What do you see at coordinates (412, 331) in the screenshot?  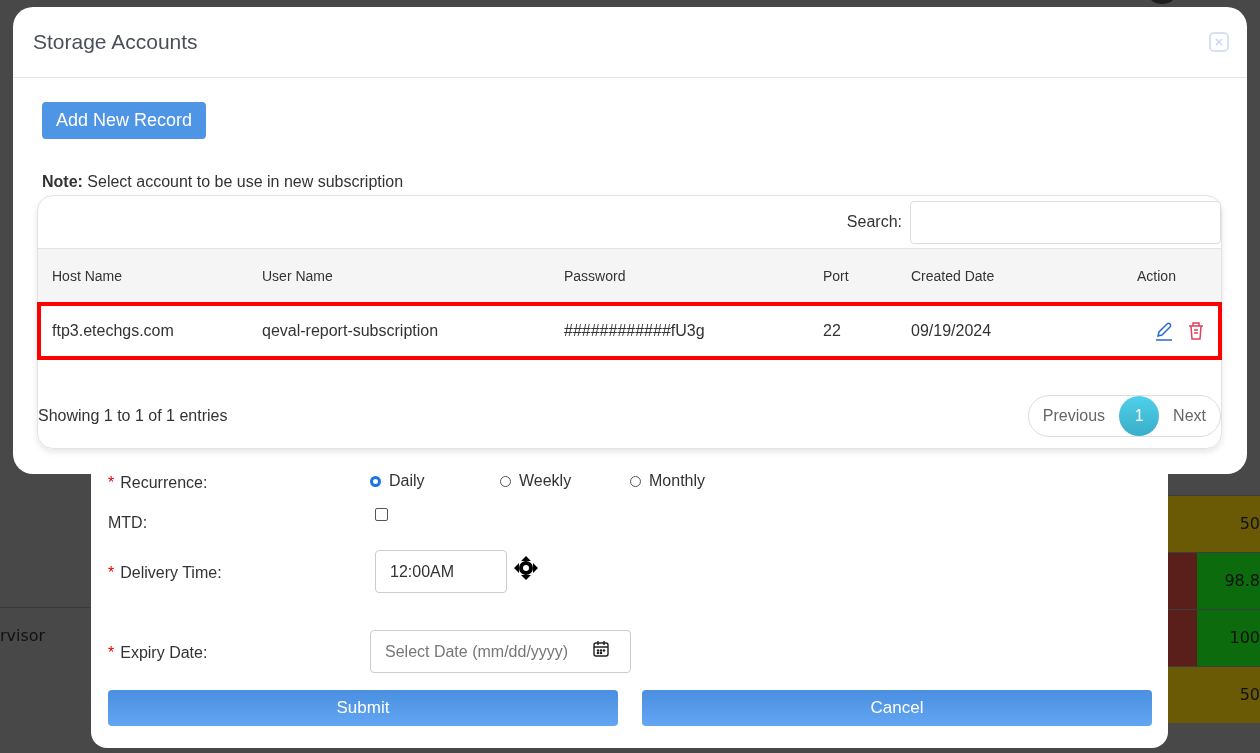 I see `table-cell: qeval-report-subscription` at bounding box center [412, 331].